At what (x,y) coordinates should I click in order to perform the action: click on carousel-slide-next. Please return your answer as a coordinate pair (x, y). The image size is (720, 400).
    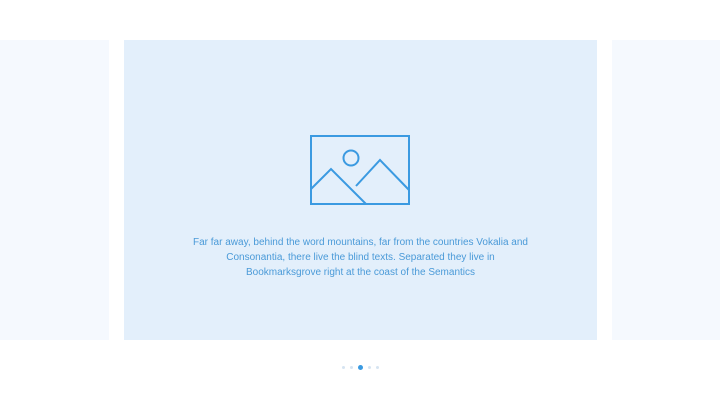
    Looking at the image, I should click on (666, 190).